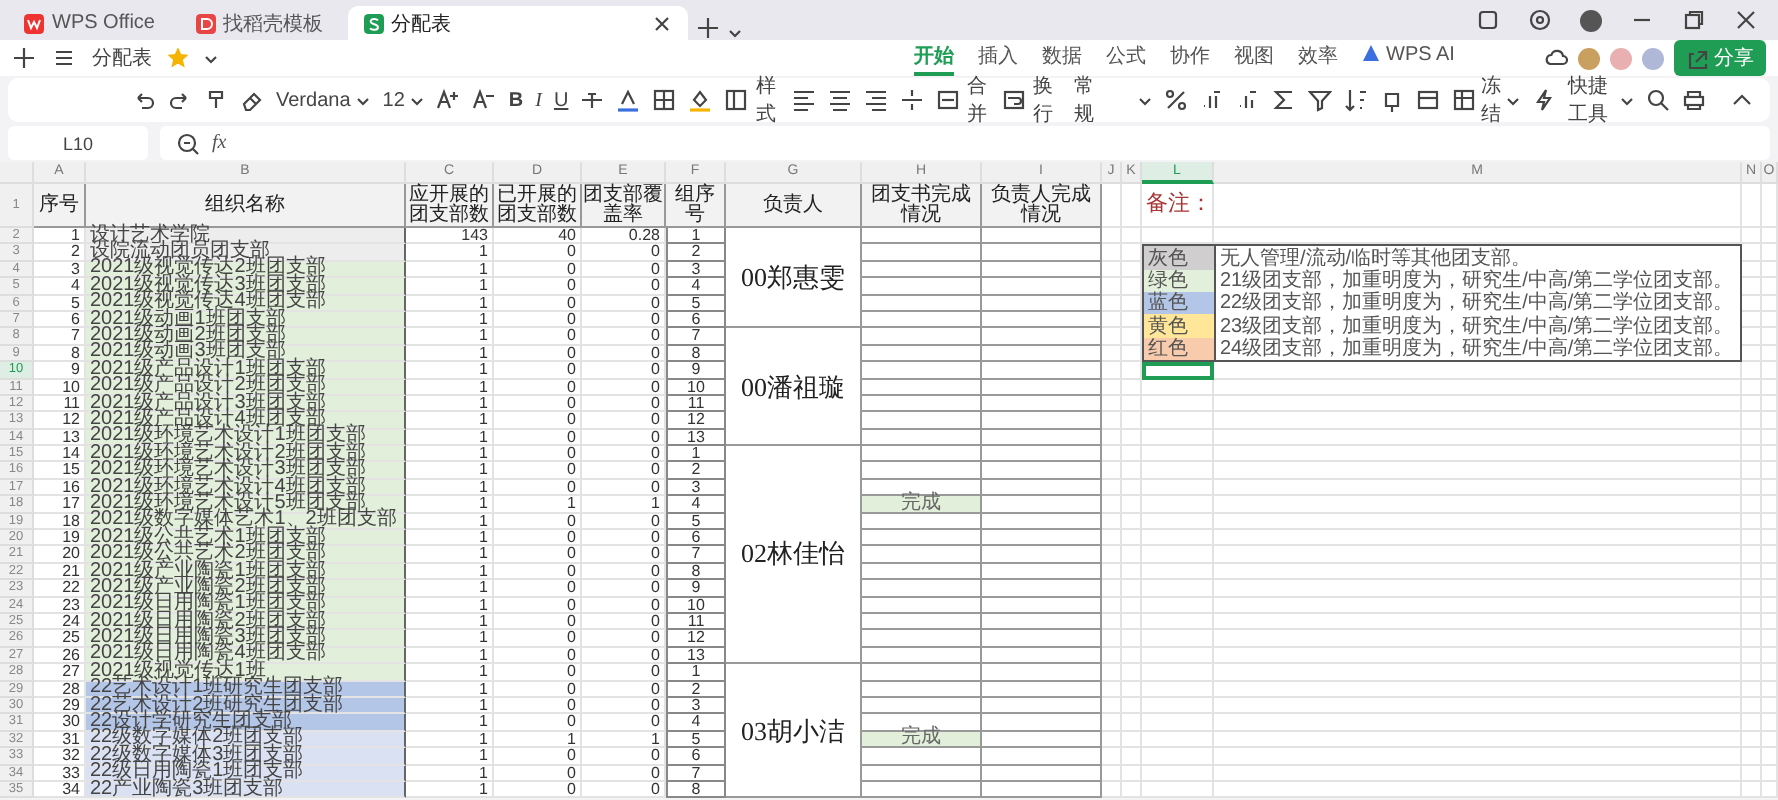 The width and height of the screenshot is (1778, 800). I want to click on percent-icon, so click(1175, 100).